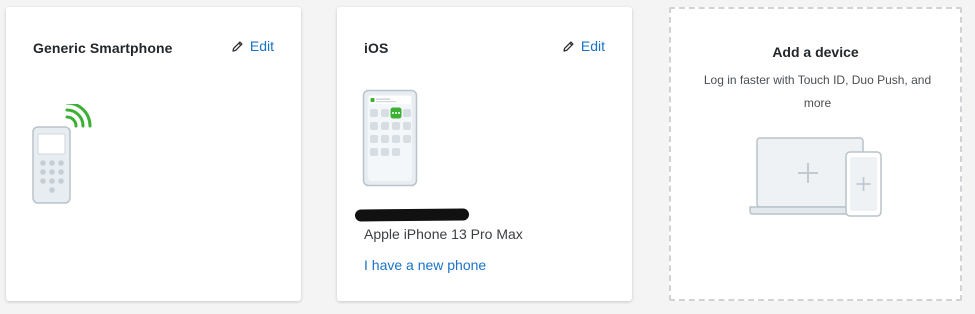  What do you see at coordinates (815, 177) in the screenshot?
I see `laptop-tablet-plus-icon` at bounding box center [815, 177].